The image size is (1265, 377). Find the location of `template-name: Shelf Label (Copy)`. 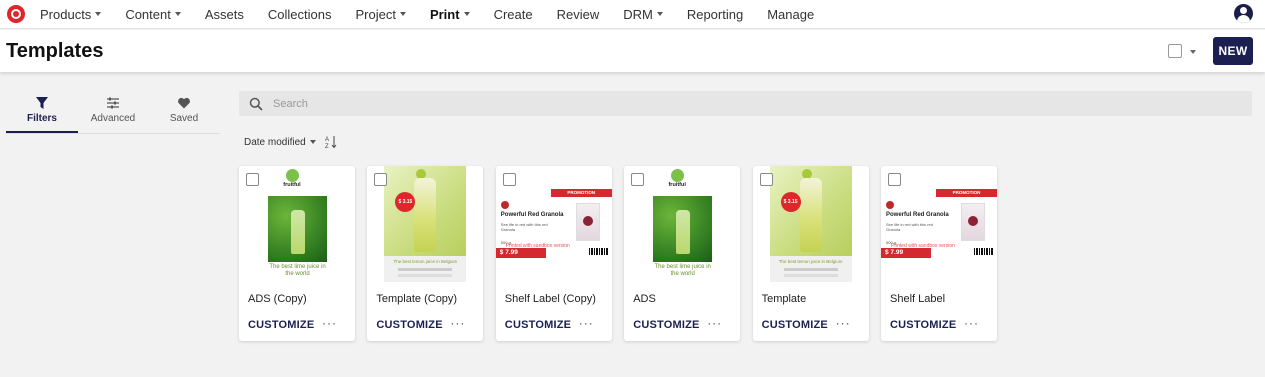

template-name: Shelf Label (Copy) is located at coordinates (550, 299).